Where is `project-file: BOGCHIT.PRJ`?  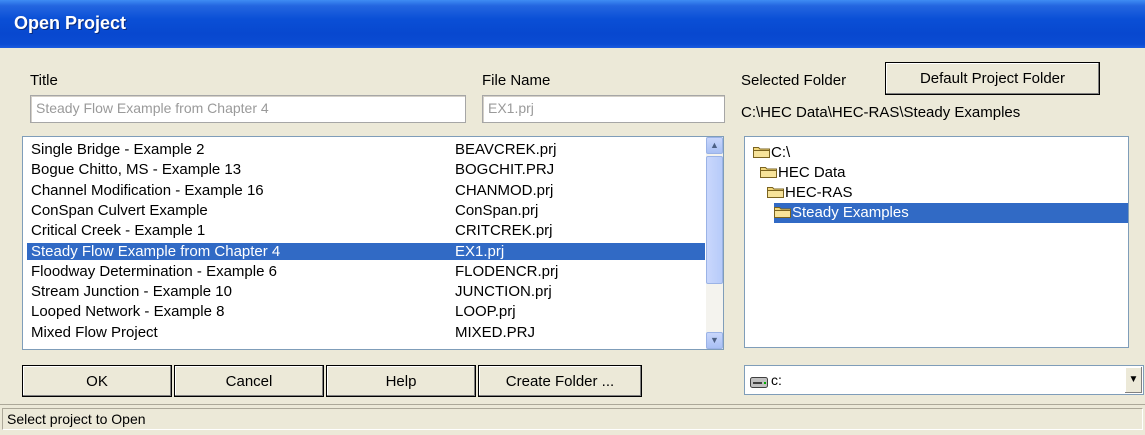 project-file: BOGCHIT.PRJ is located at coordinates (505, 170).